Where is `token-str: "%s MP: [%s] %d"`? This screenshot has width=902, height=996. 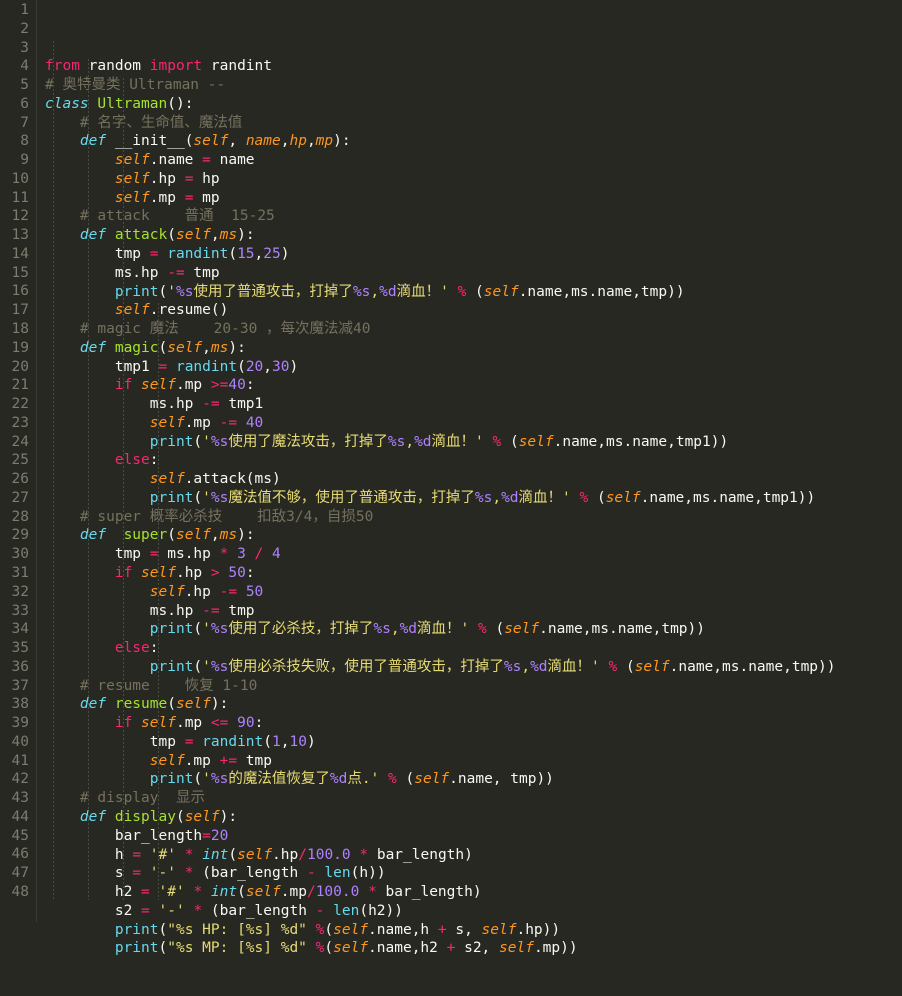
token-str: "%s MP: [%s] %d" is located at coordinates (237, 948).